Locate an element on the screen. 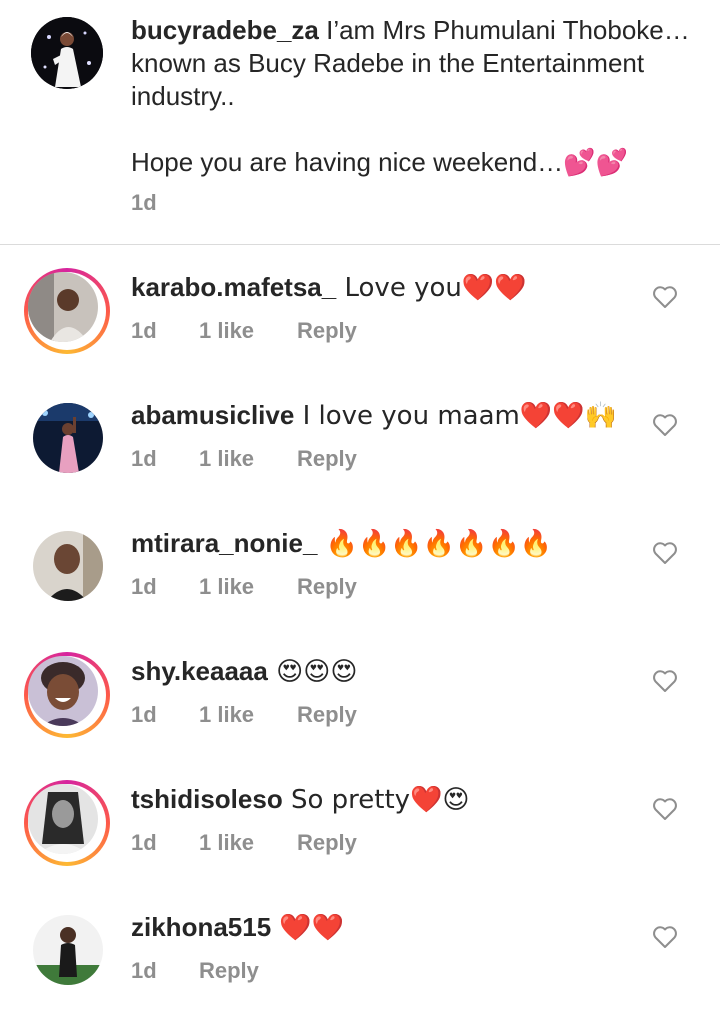  caption-author-avatar is located at coordinates (67, 53).